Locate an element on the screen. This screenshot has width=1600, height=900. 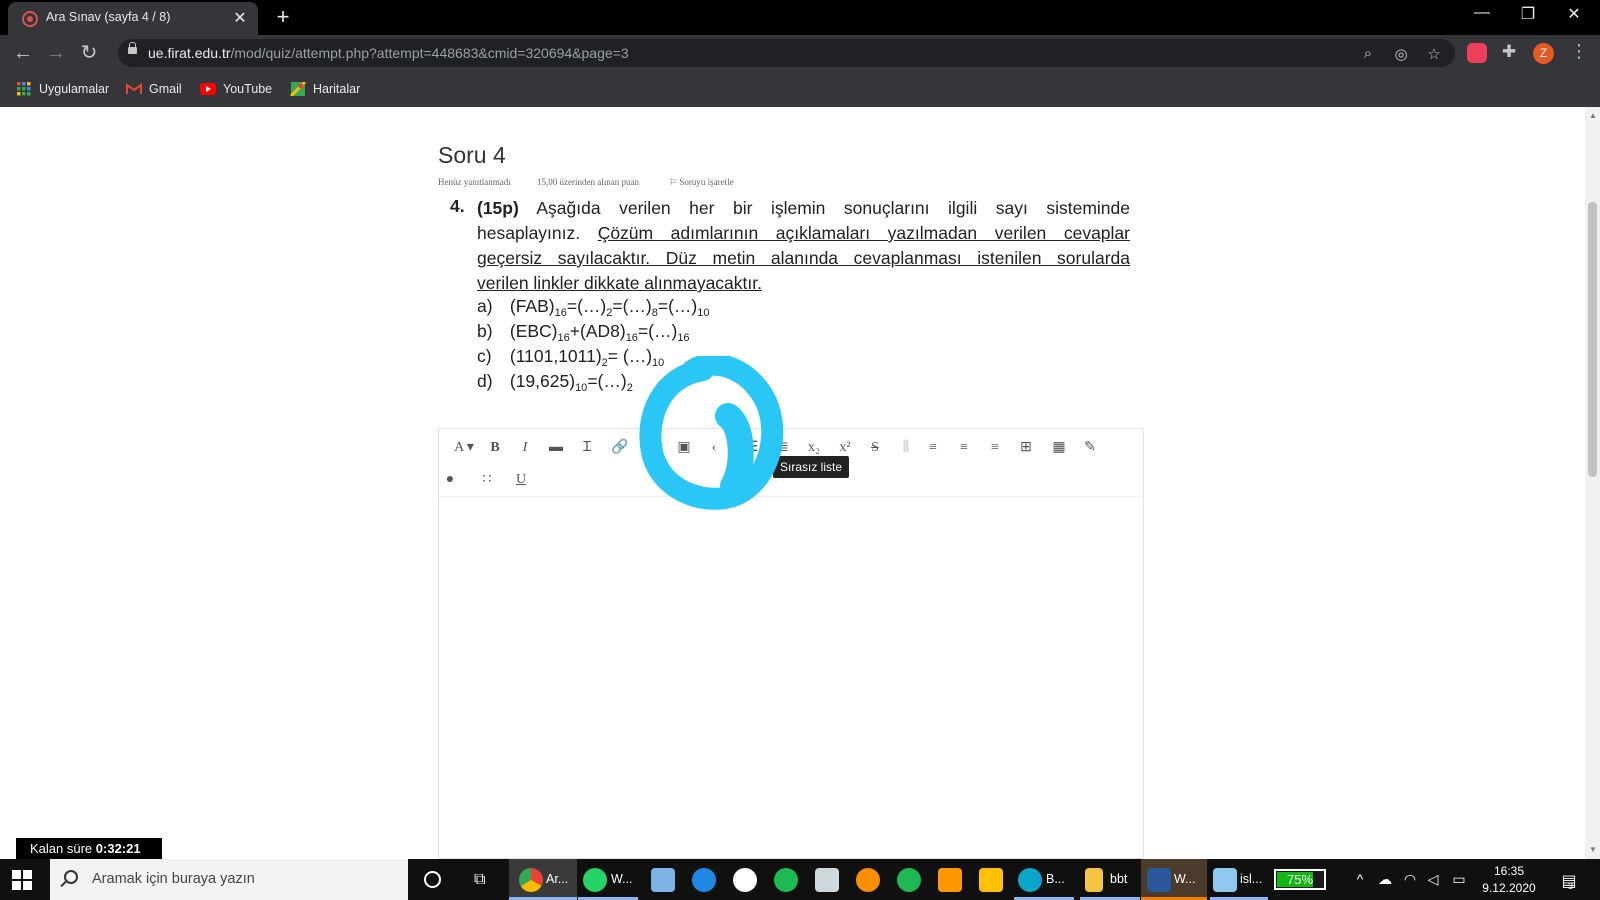
align-left-icon: ≡ is located at coordinates (933, 448).